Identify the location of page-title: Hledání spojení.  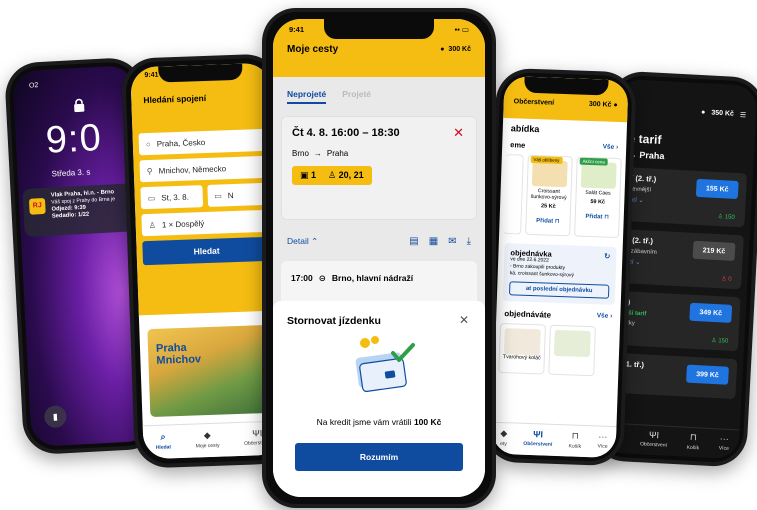
(175, 99).